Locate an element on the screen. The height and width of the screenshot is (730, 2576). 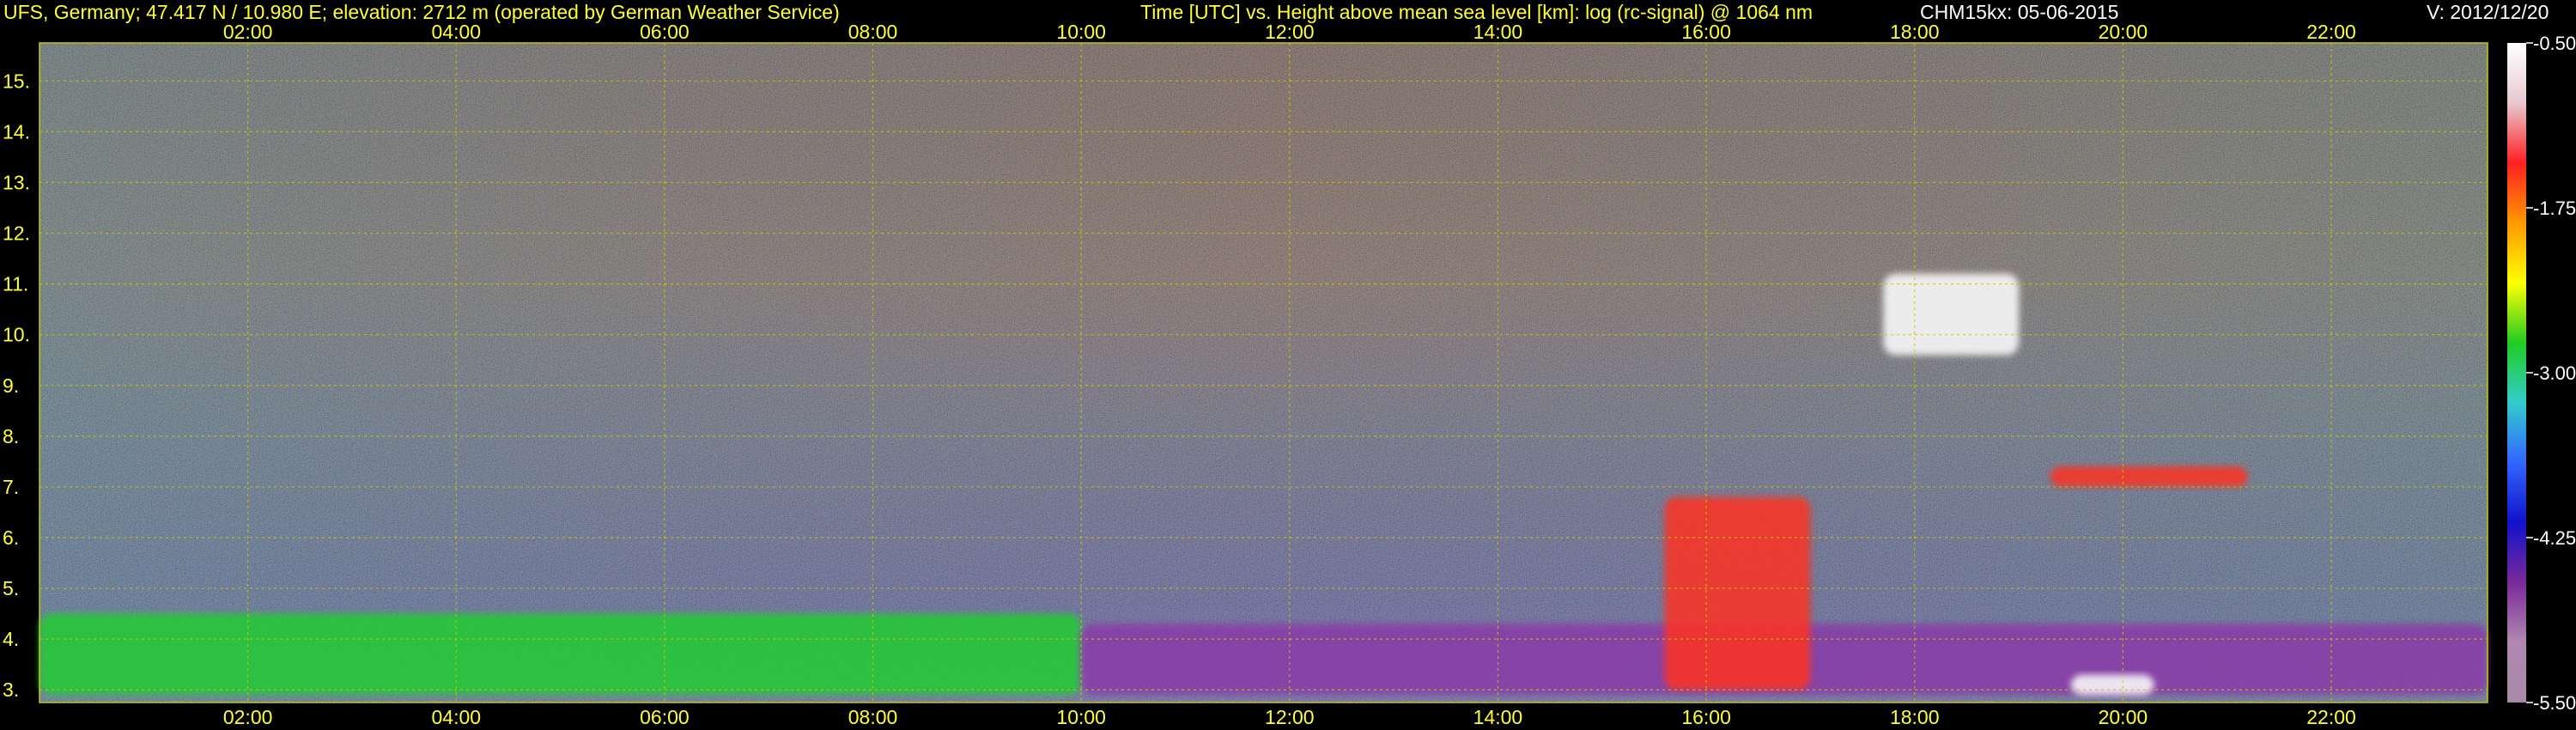
y-tick-label-1: 4. is located at coordinates (11, 639).